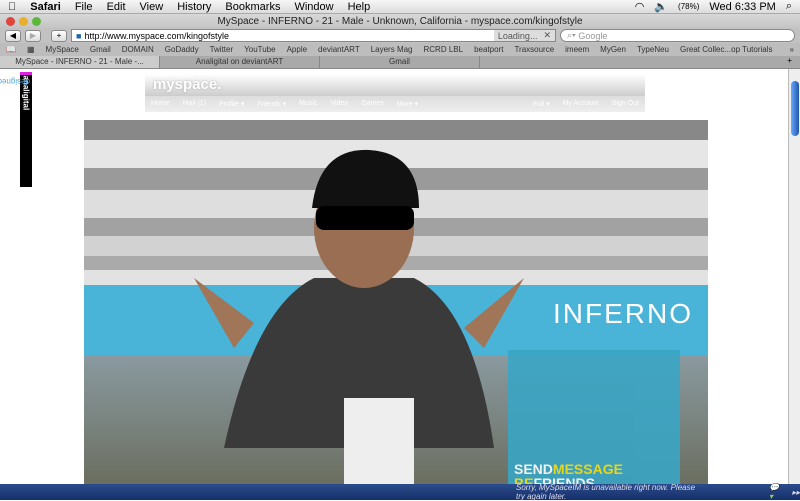  Describe the element at coordinates (488, 49) in the screenshot. I see `bookmark: beatport` at that location.